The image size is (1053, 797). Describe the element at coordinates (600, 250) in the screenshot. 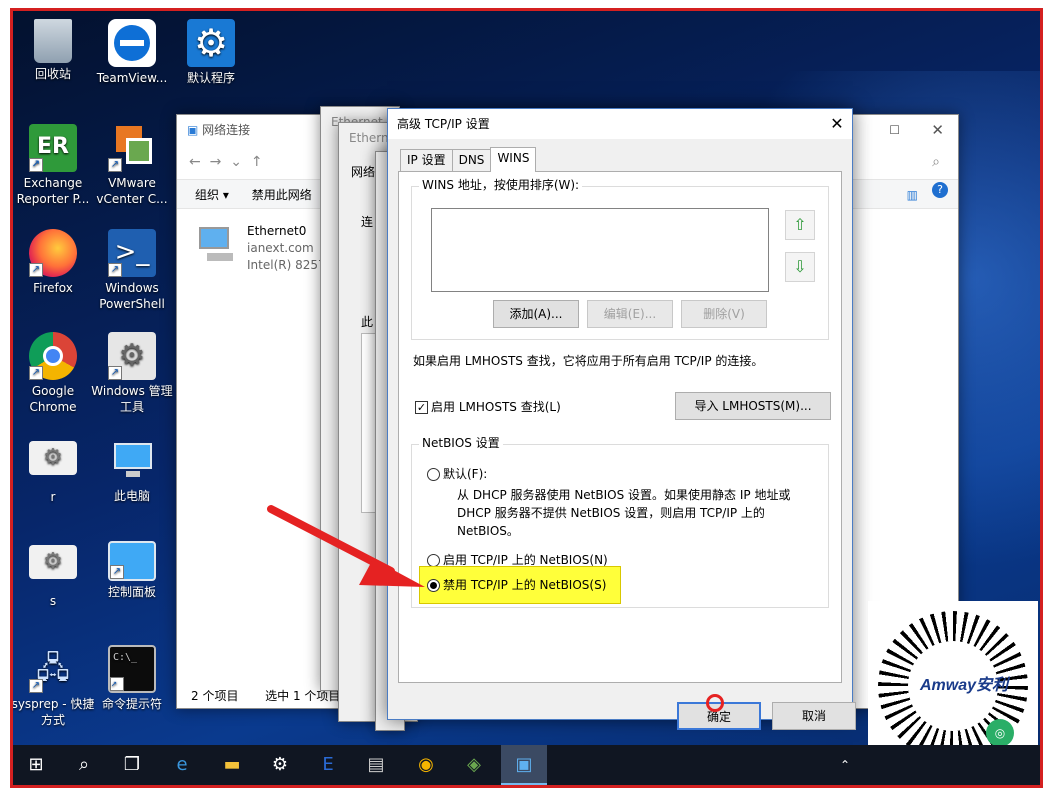

I see `wins-address-list` at that location.